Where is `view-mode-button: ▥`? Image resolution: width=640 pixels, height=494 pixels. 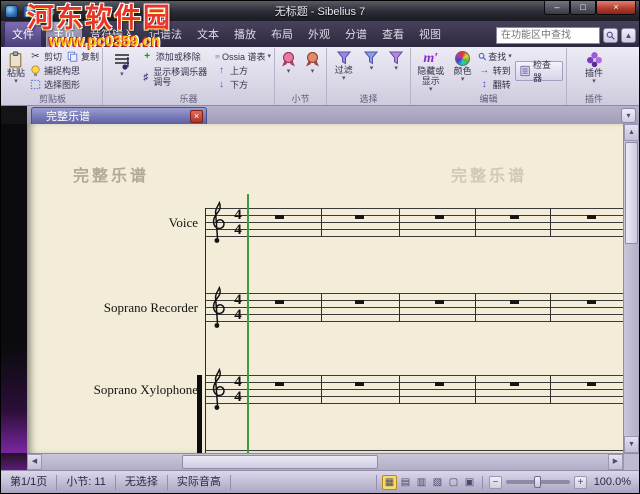 view-mode-button: ▥ is located at coordinates (421, 482).